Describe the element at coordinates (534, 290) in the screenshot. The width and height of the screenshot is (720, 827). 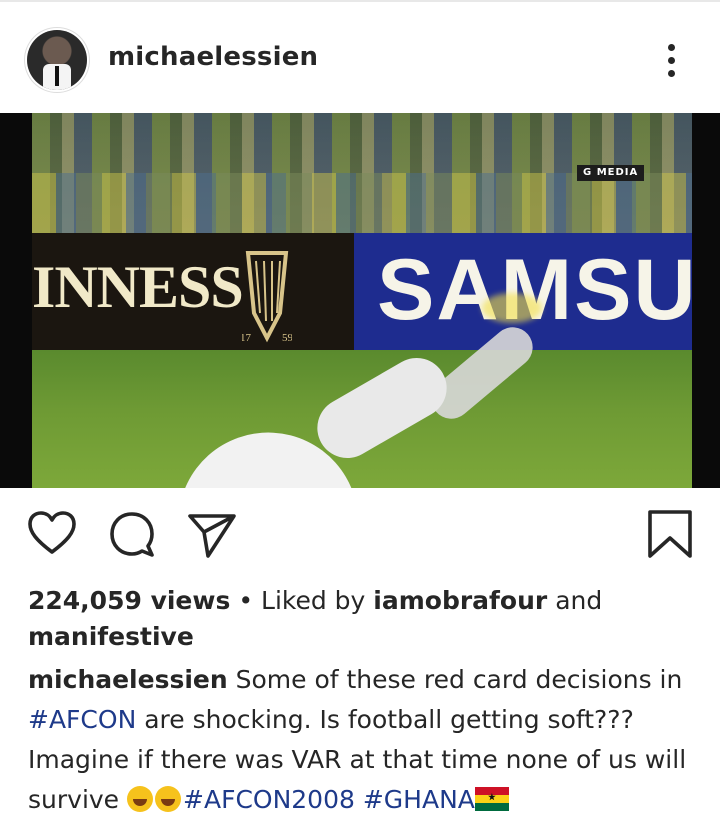
I see `ad-text-samsung: SAMSU` at that location.